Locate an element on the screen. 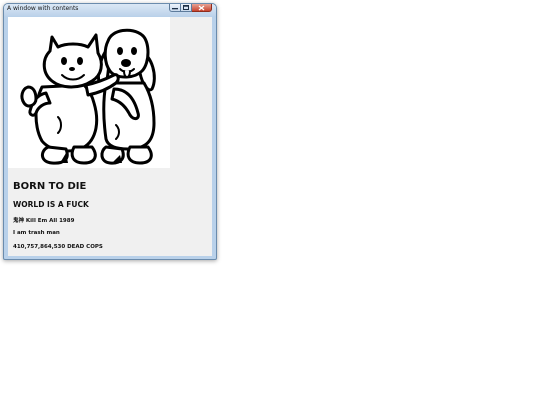  maximize-icon is located at coordinates (186, 7).